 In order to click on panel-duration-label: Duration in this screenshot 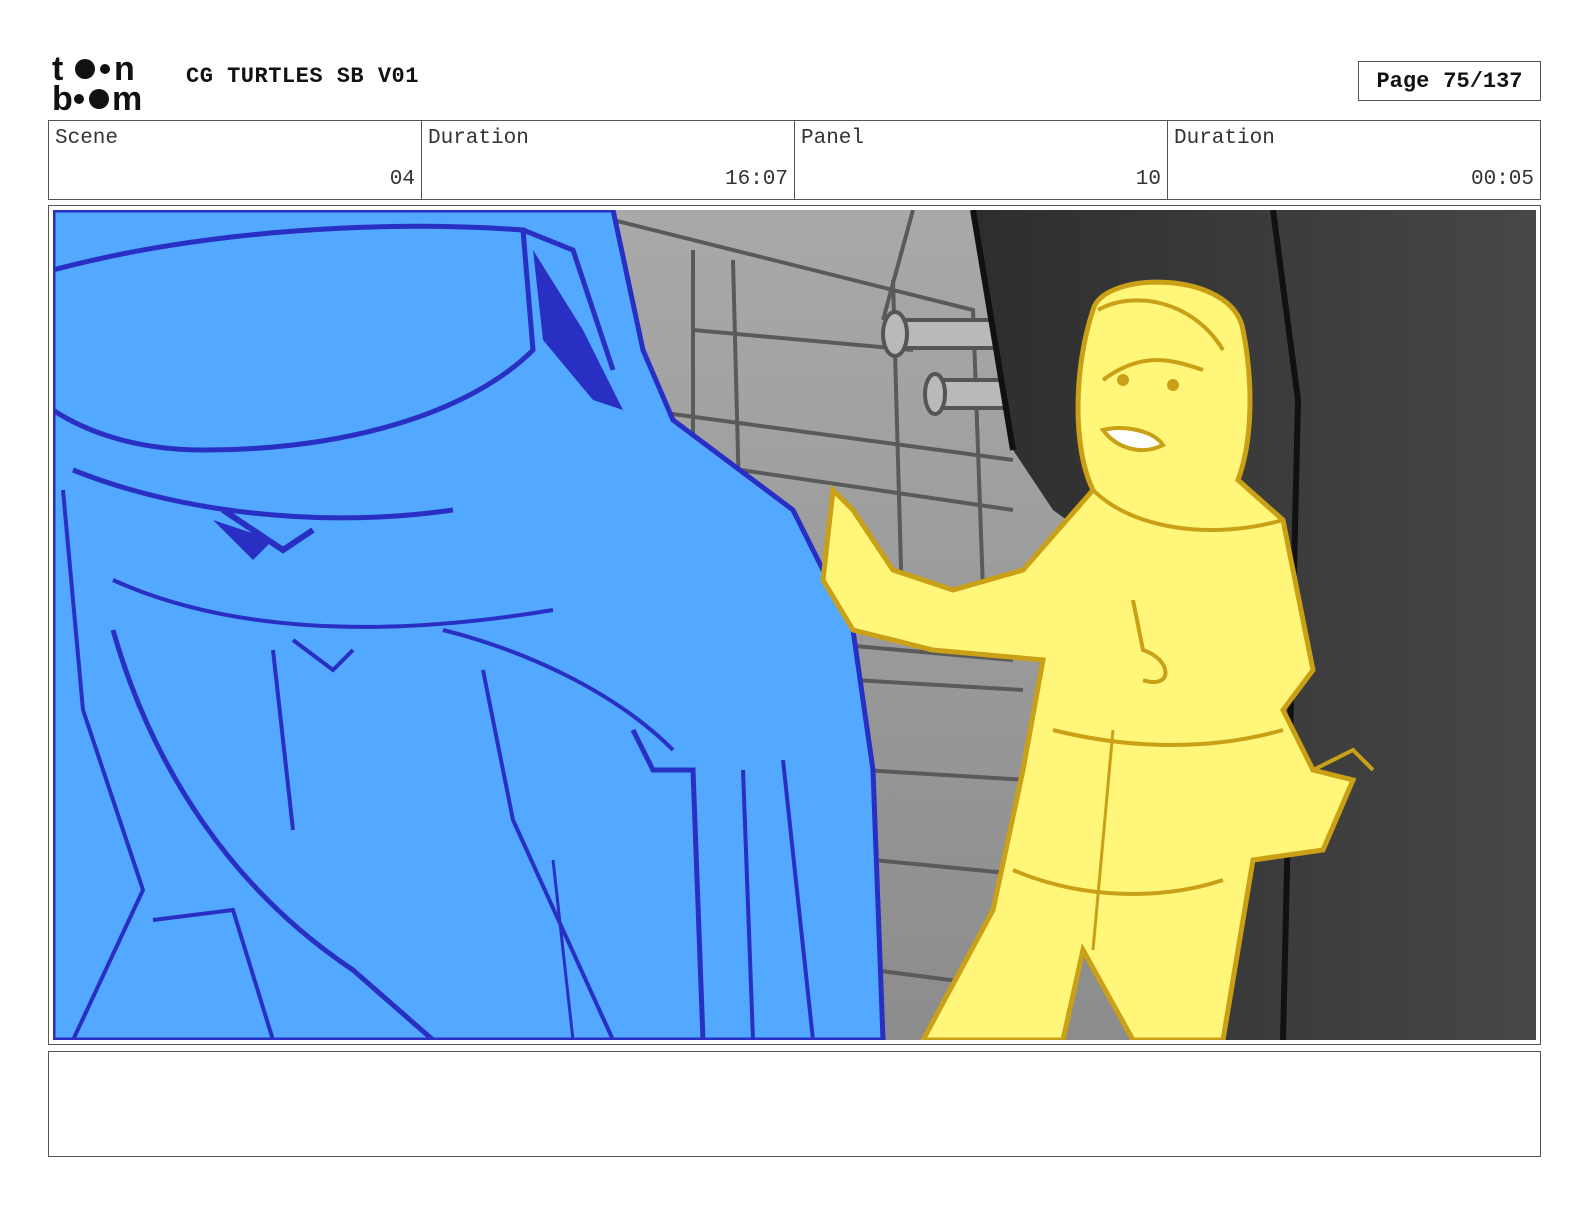, I will do `click(1224, 138)`.